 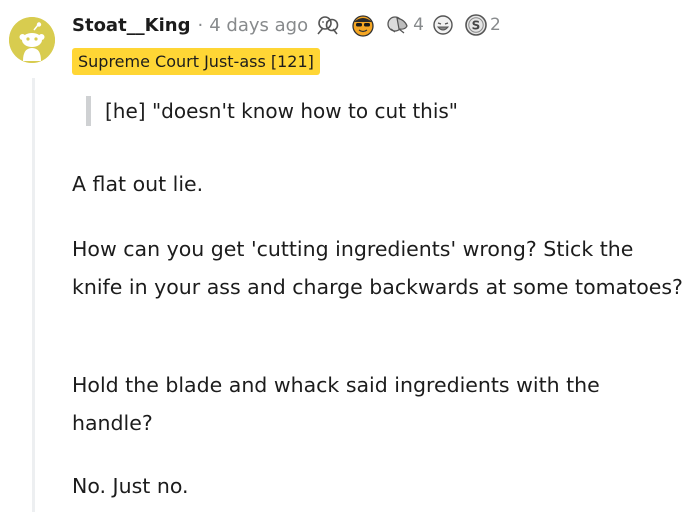 I want to click on award-laughing, so click(x=444, y=25).